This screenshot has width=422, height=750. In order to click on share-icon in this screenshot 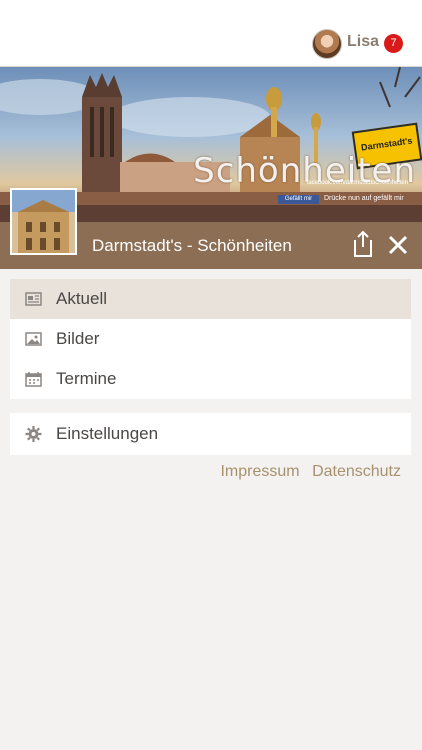, I will do `click(363, 244)`.